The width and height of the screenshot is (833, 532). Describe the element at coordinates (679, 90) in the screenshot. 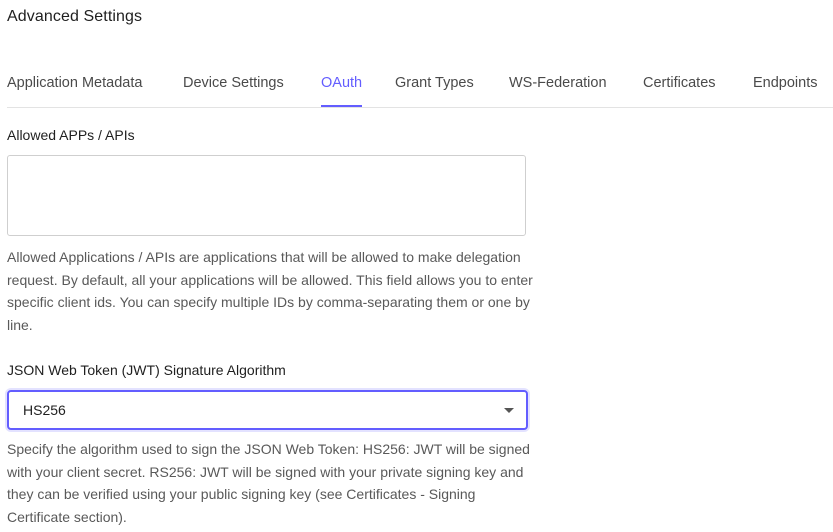

I see `tab-certificates: Certificates` at that location.